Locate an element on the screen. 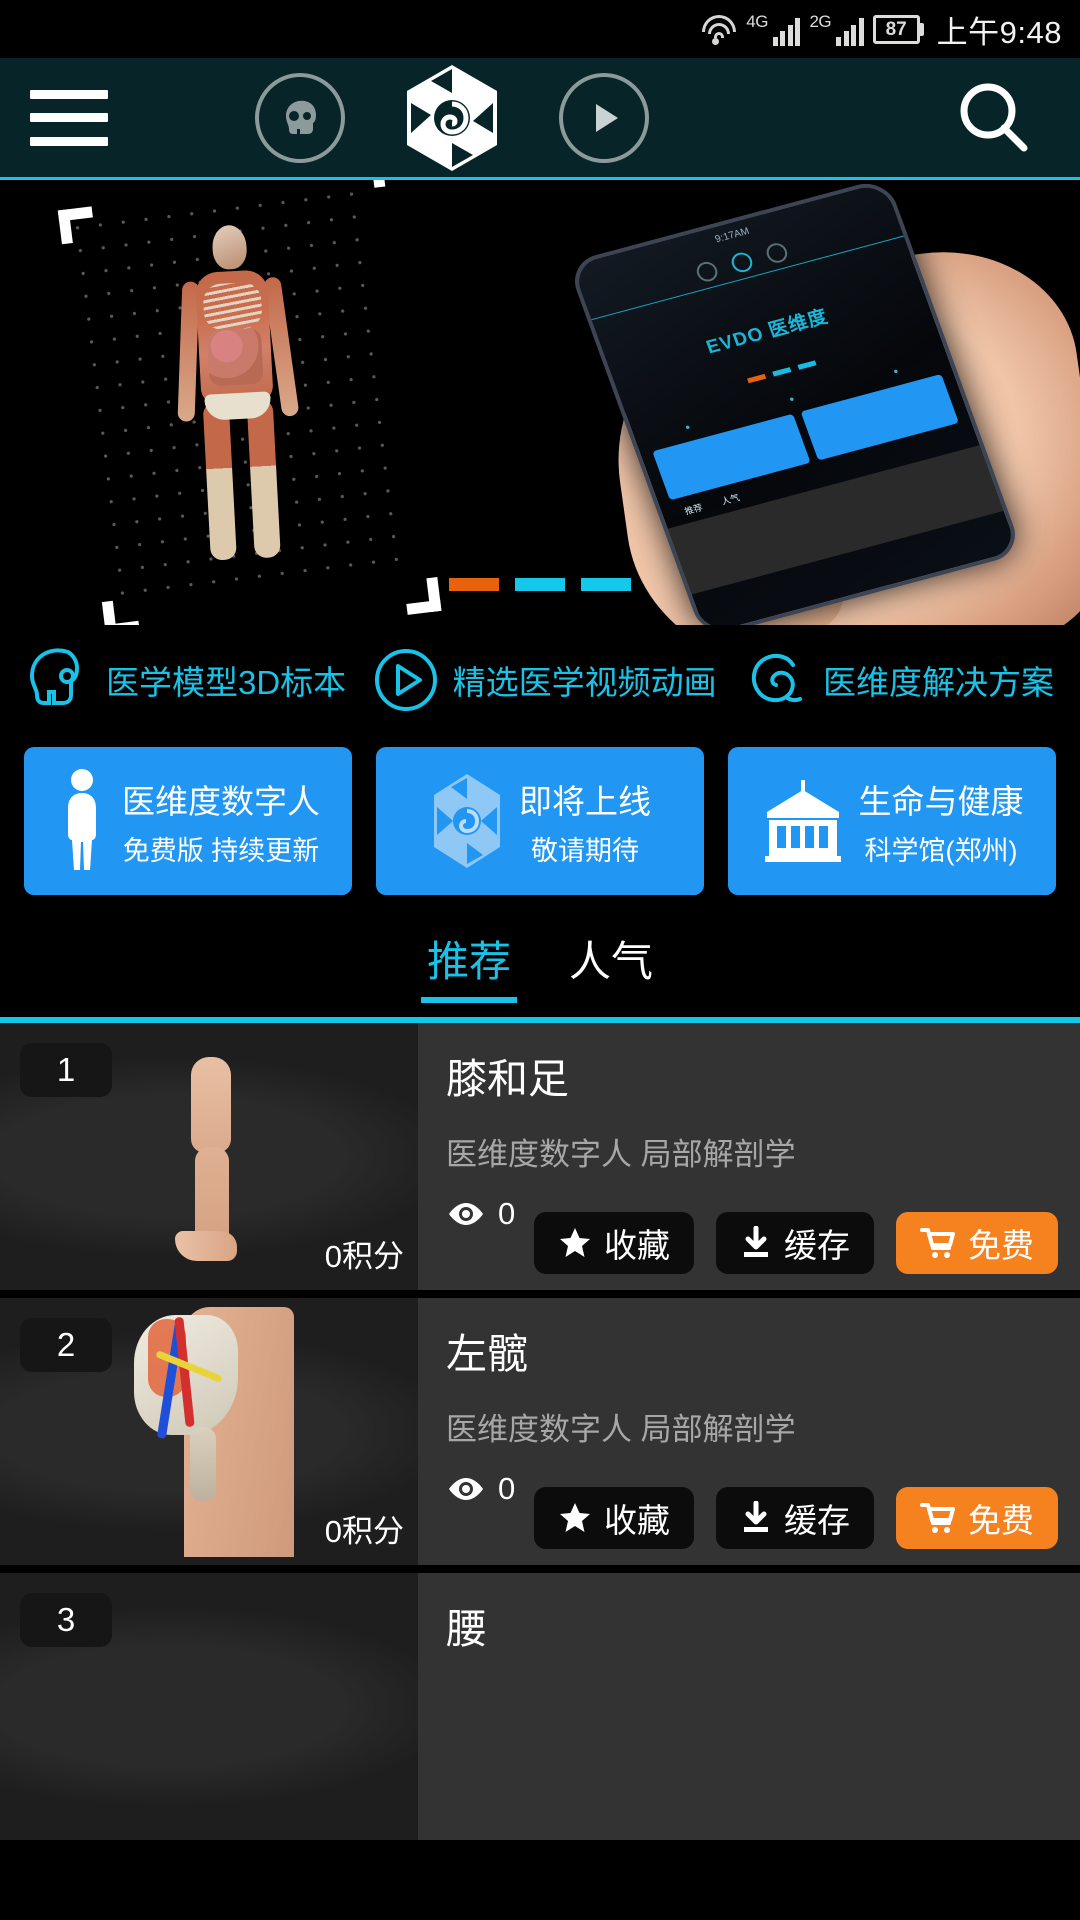 The height and width of the screenshot is (1920, 1080). play-icon is located at coordinates (604, 117).